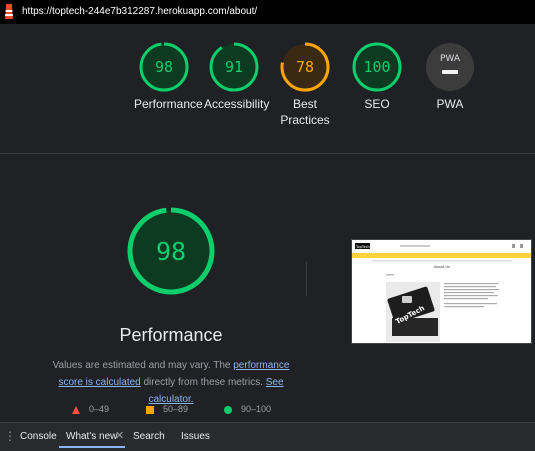 The width and height of the screenshot is (535, 451). I want to click on legend-range: 50–89, so click(176, 409).